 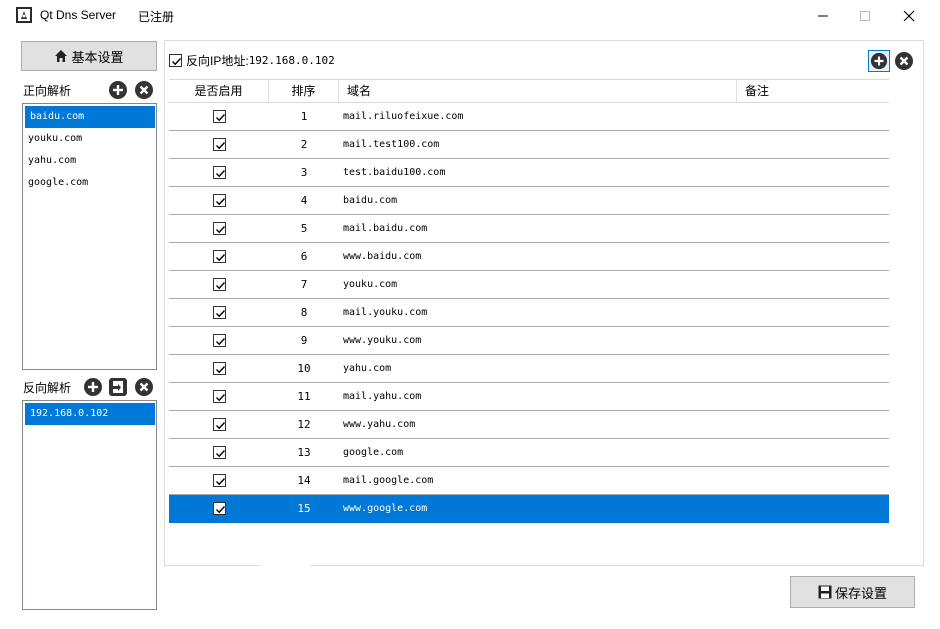 I want to click on close-button, so click(x=909, y=16).